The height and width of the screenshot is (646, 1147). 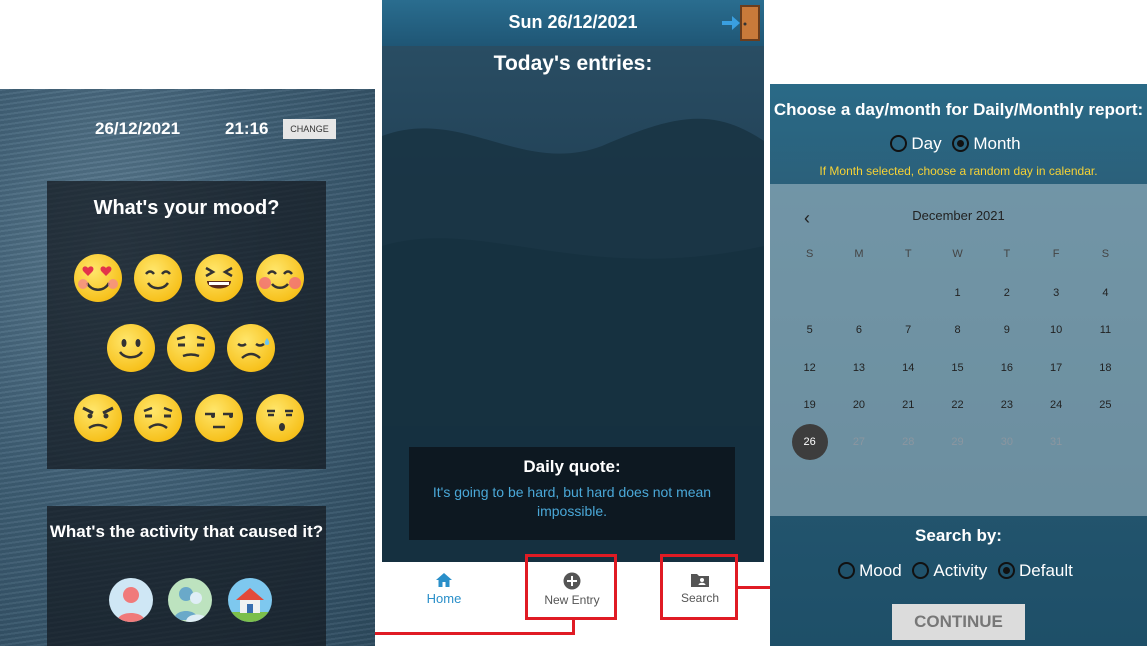 What do you see at coordinates (1055, 410) in the screenshot?
I see `calendar-day: 24` at bounding box center [1055, 410].